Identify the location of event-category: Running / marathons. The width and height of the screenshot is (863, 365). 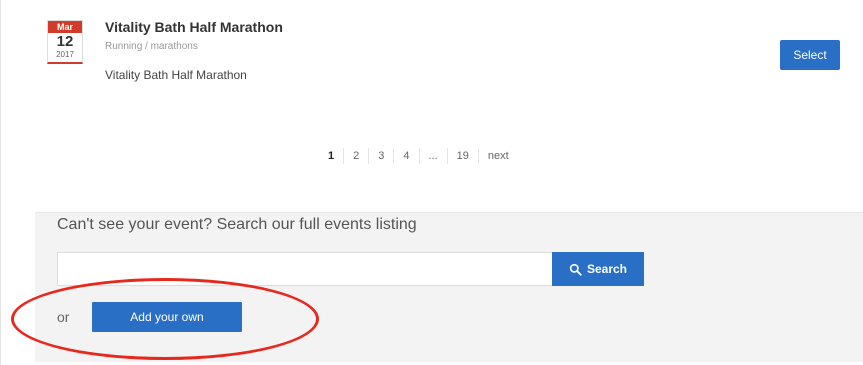
(151, 46).